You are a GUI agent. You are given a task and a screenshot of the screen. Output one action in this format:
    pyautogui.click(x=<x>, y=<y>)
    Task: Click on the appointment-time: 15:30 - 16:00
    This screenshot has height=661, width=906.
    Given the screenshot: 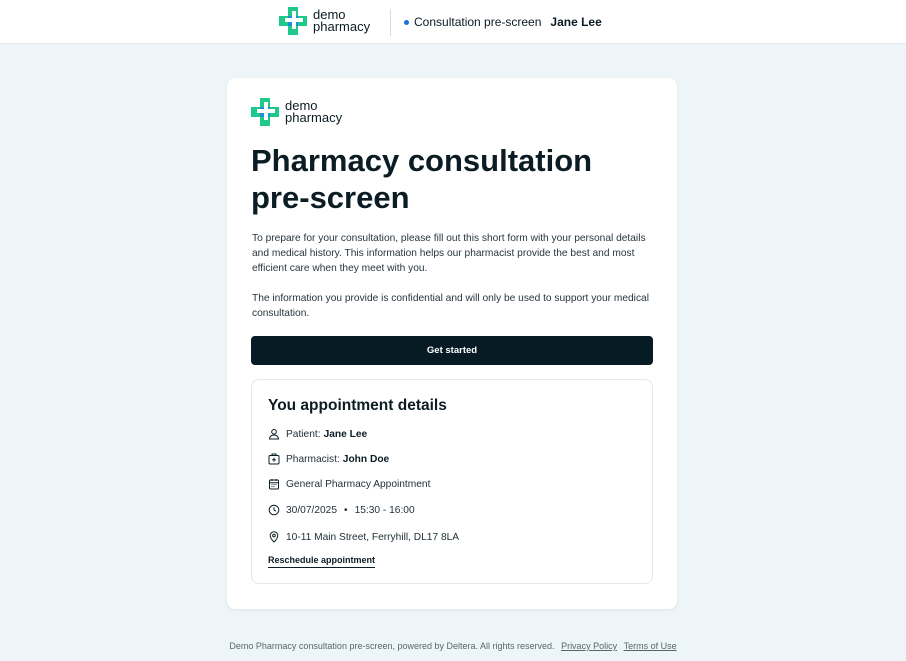 What is the action you would take?
    pyautogui.click(x=384, y=510)
    